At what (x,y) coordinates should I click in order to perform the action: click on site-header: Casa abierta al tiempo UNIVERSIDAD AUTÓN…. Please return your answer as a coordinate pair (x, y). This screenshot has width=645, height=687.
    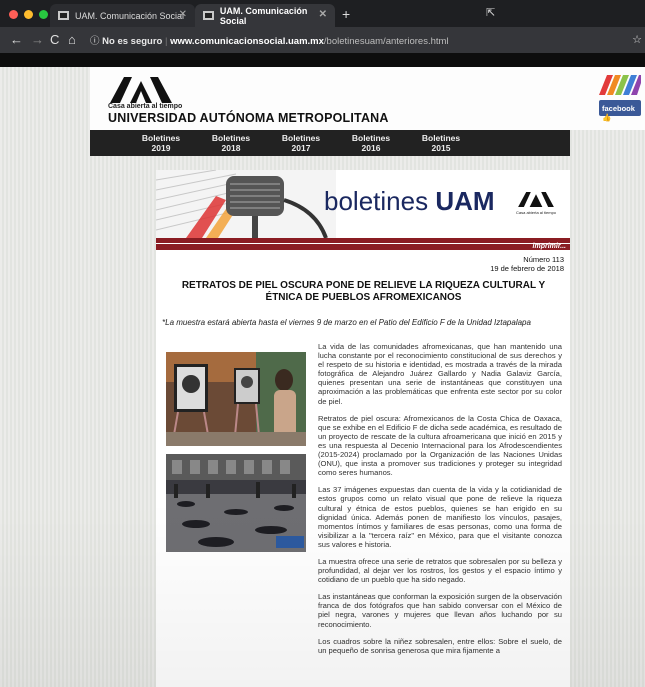
    Looking at the image, I should click on (367, 98).